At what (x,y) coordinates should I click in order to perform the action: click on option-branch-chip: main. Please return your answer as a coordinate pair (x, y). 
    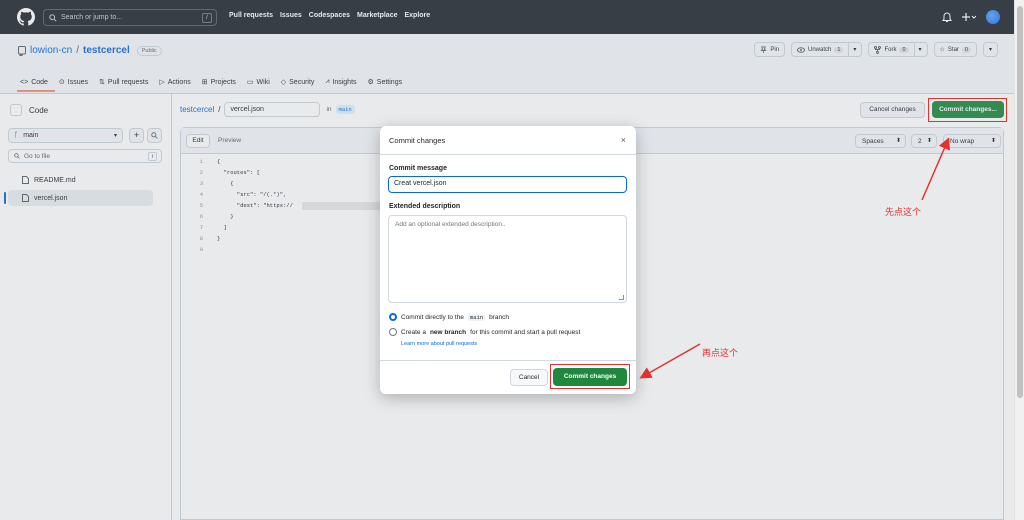
    Looking at the image, I should click on (476, 317).